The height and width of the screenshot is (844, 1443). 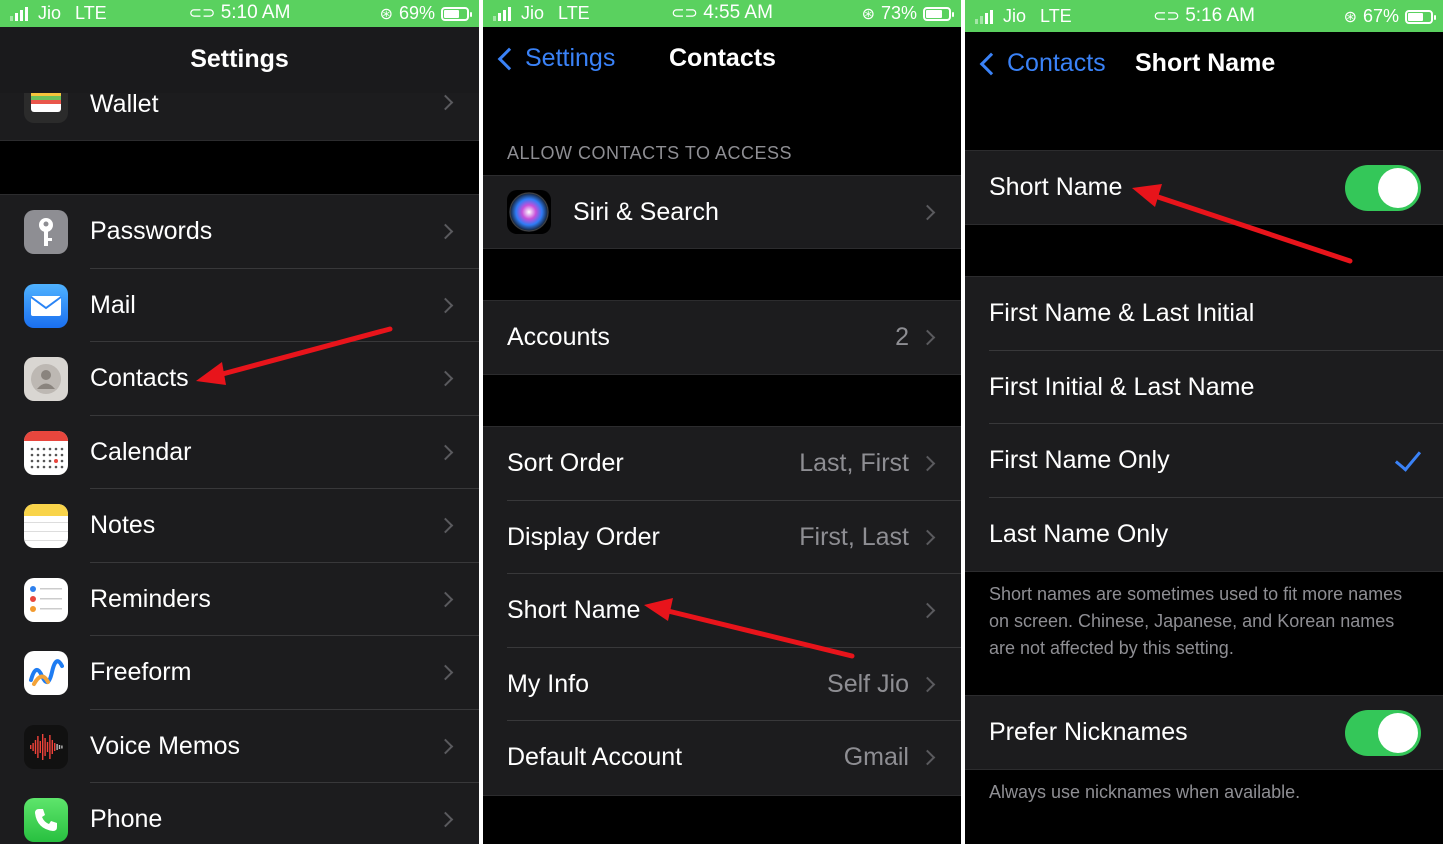 I want to click on settings-row-reminders: Reminders, so click(x=239, y=599).